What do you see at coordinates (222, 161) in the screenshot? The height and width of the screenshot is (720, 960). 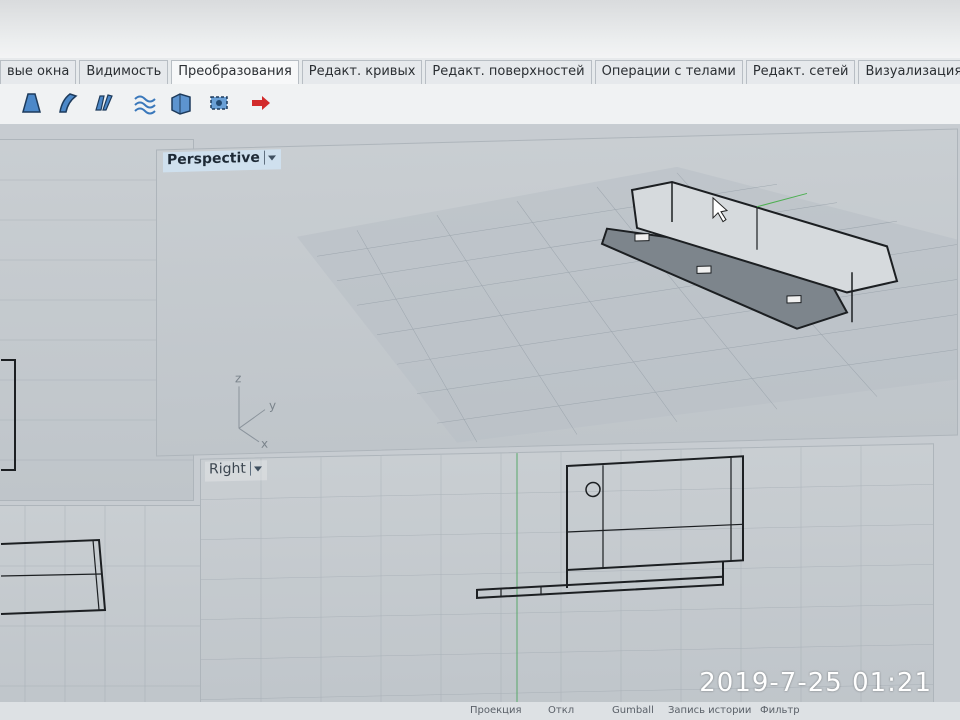 I see `viewport-label-perspective: Perspective` at bounding box center [222, 161].